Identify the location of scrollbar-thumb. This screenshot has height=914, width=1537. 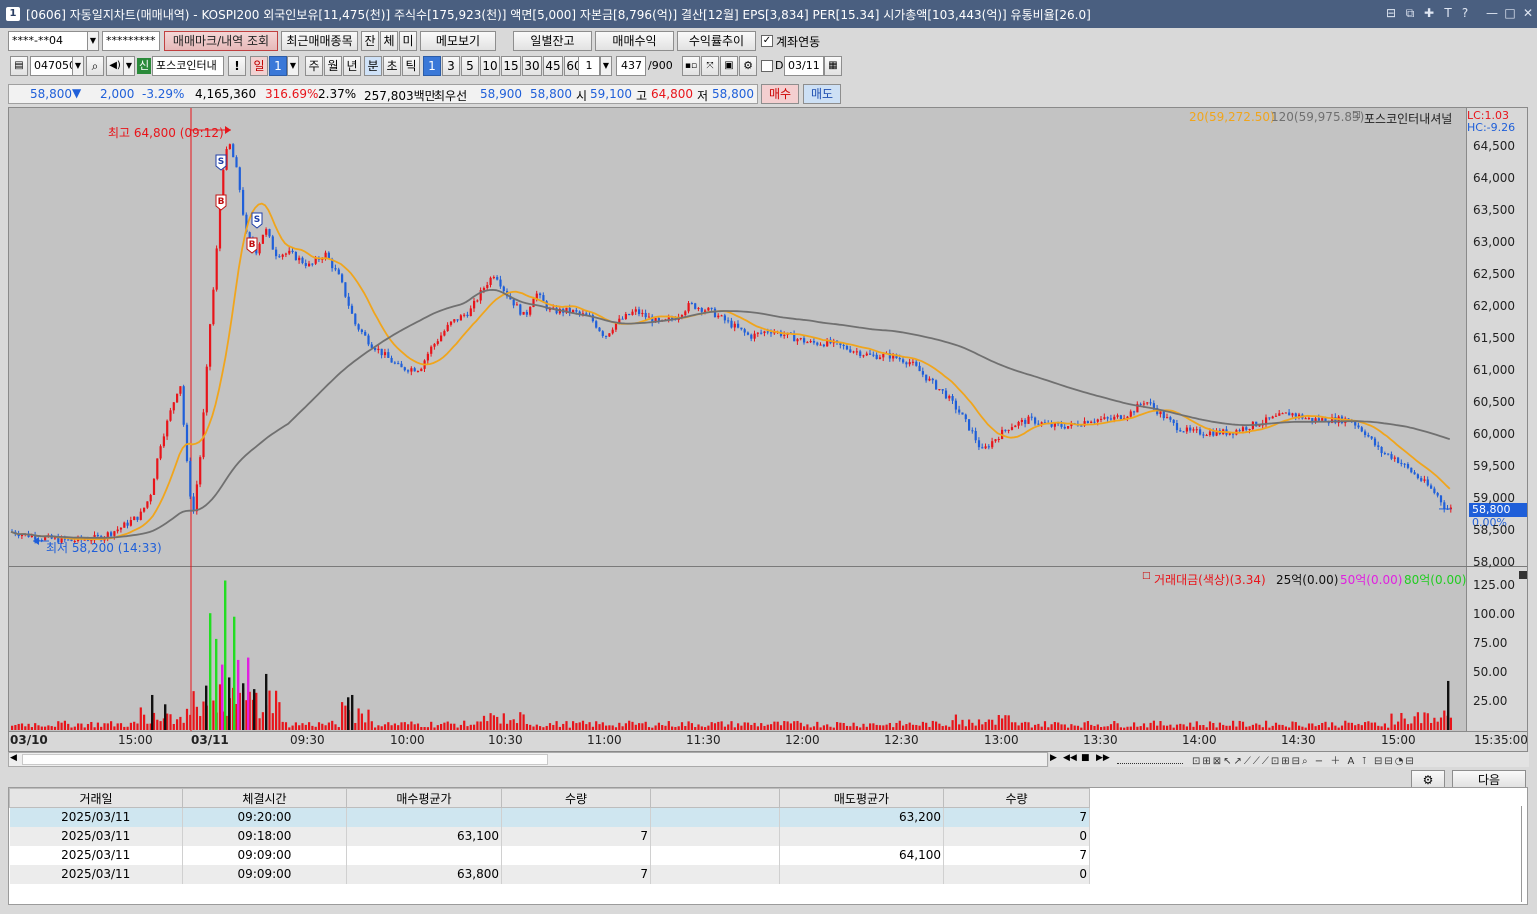
(285, 759).